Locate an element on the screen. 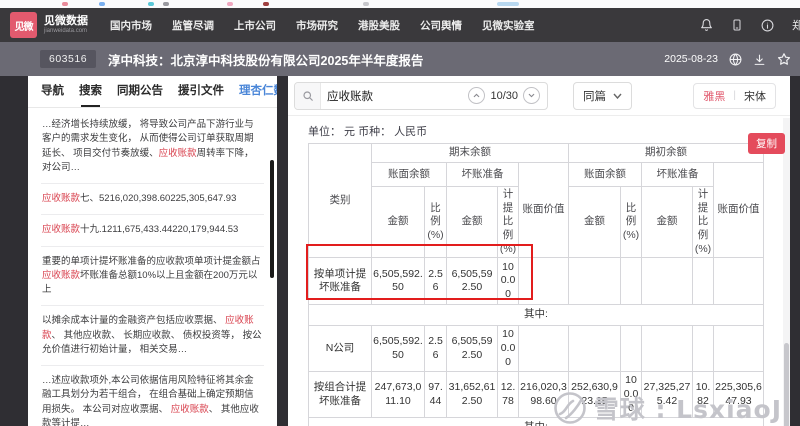 Image resolution: width=800 pixels, height=426 pixels. font-option-yahei: 雅黑 is located at coordinates (714, 96).